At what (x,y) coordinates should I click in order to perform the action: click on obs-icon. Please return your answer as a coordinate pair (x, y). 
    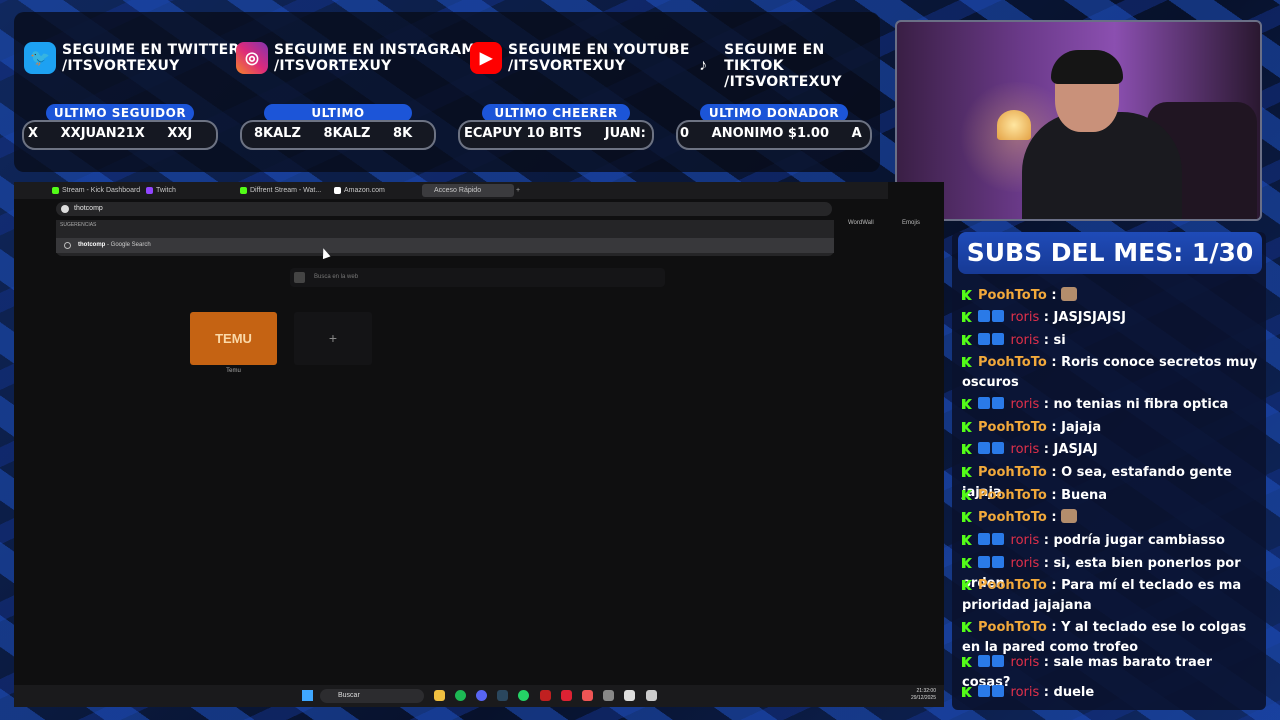
    Looking at the image, I should click on (629, 695).